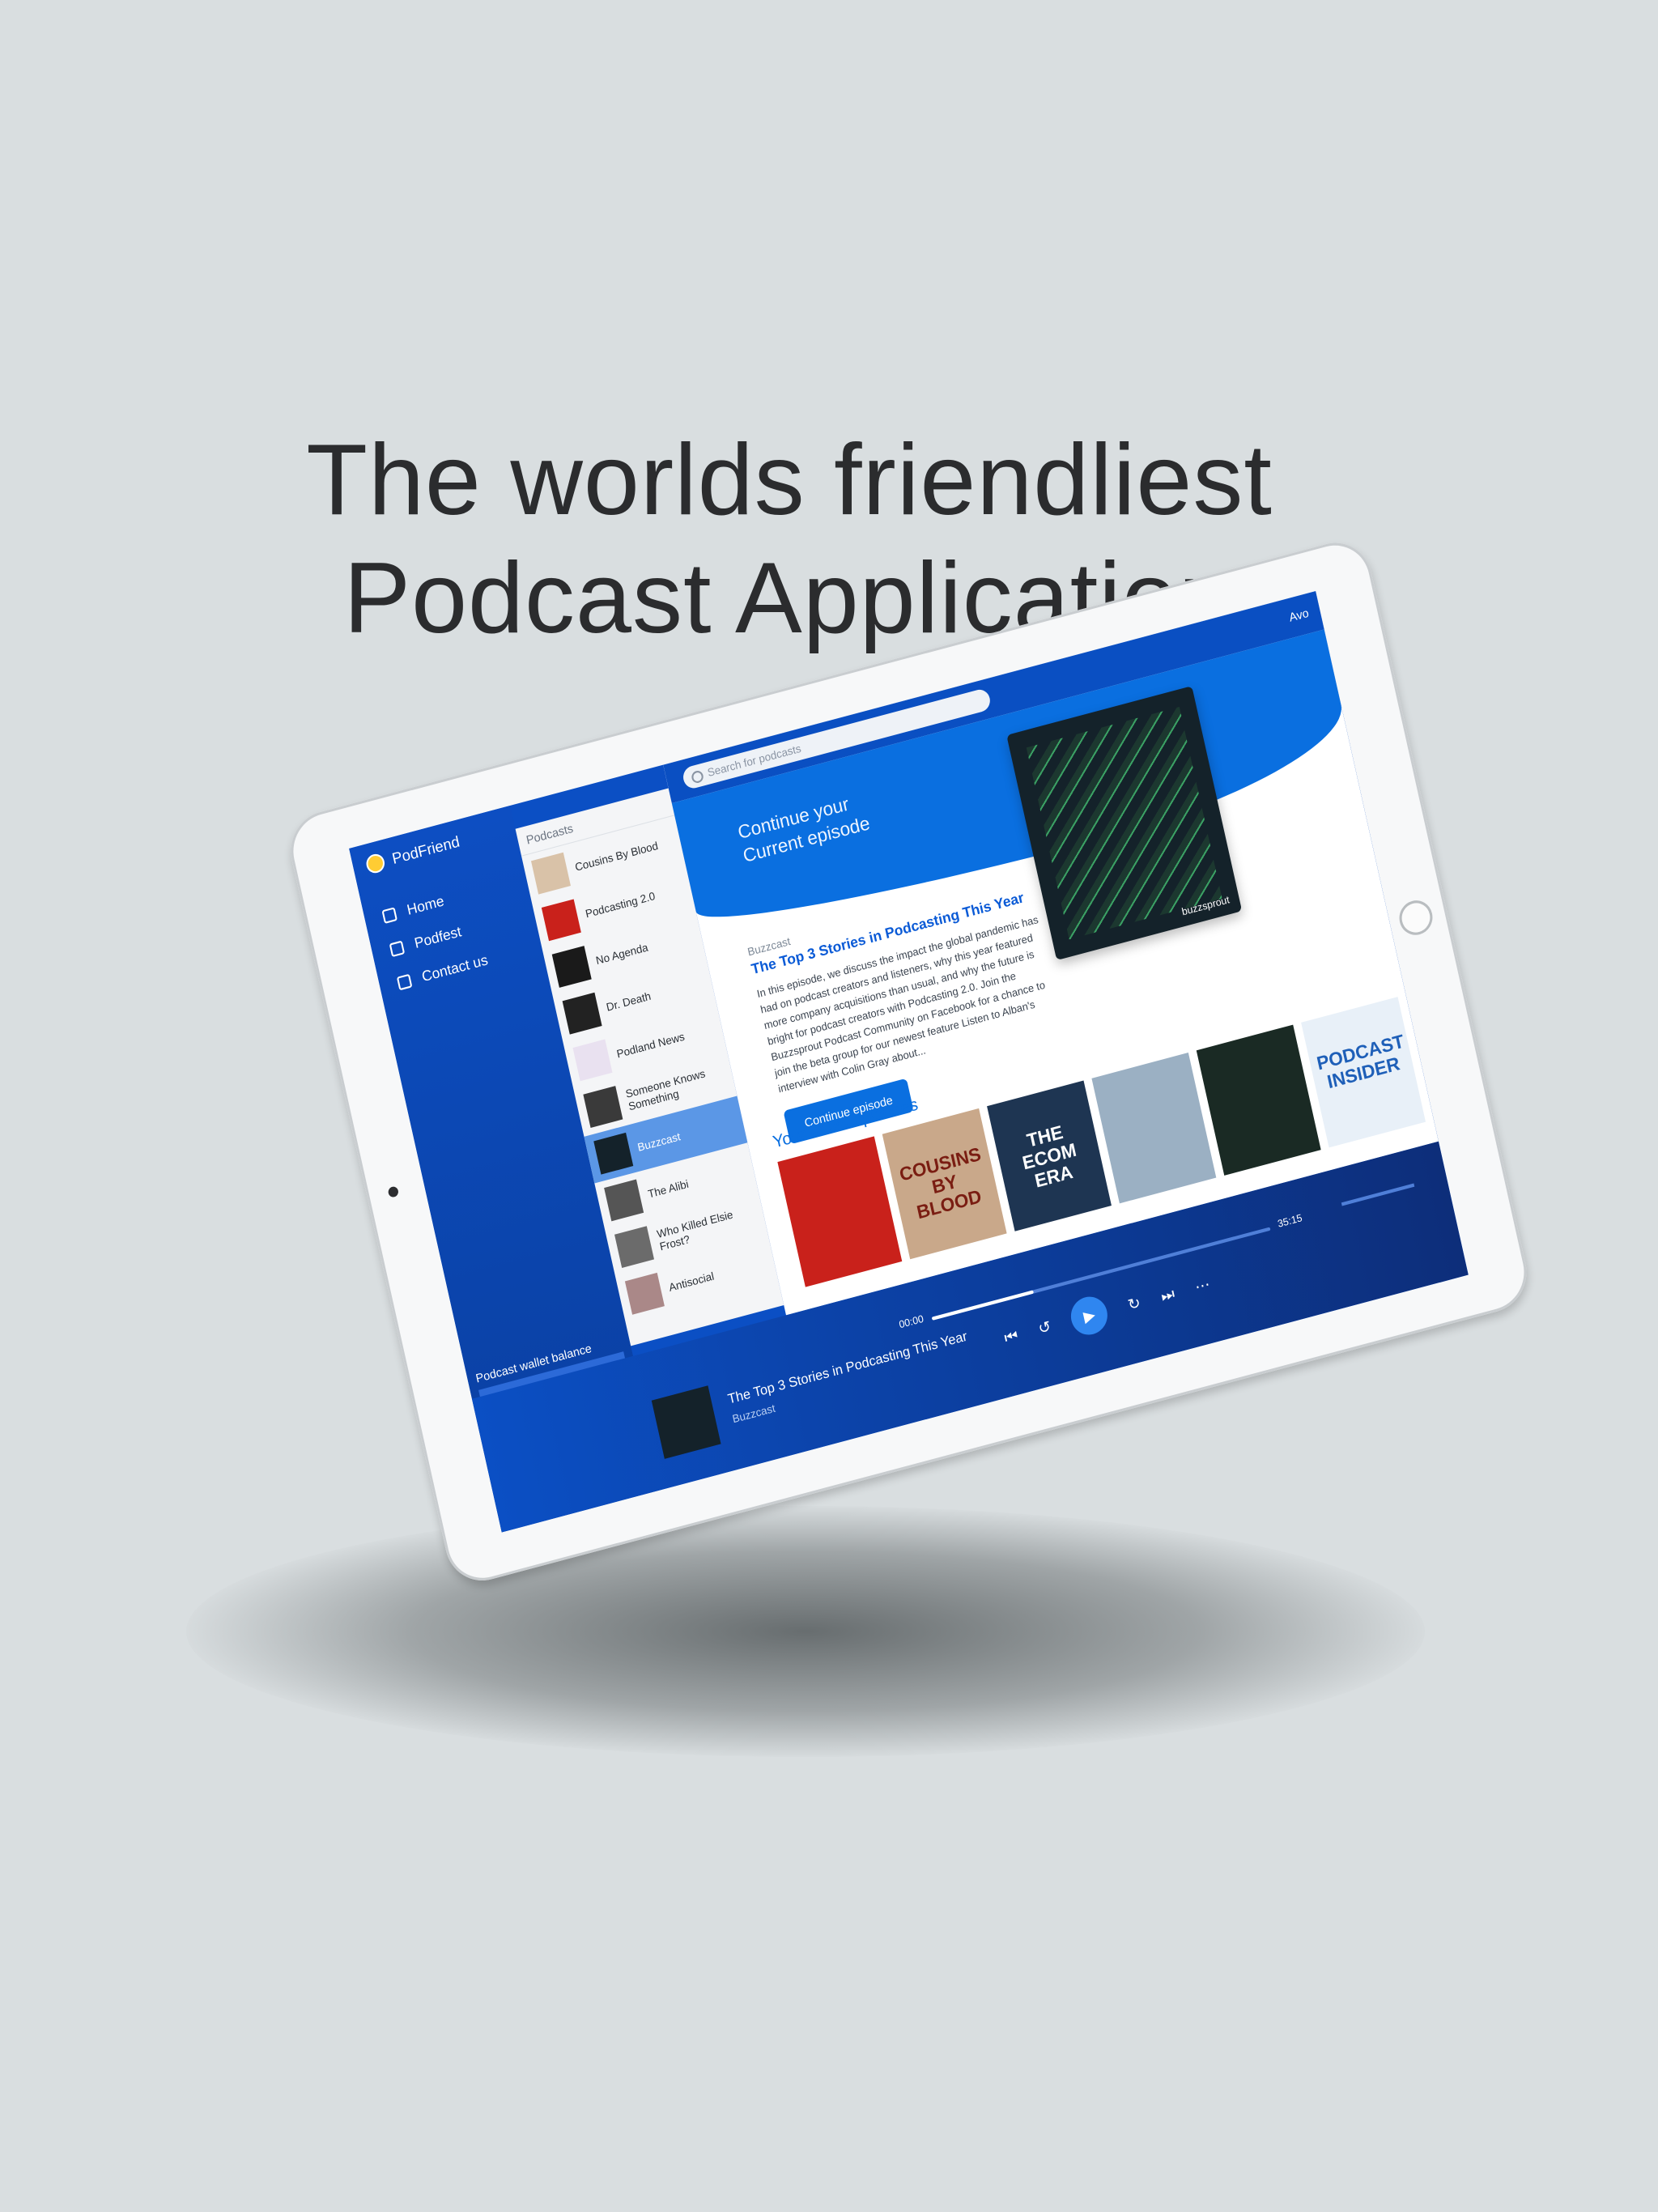 The width and height of the screenshot is (1658, 2212). Describe the element at coordinates (1010, 1337) in the screenshot. I see `previous-icon: ⏮` at that location.